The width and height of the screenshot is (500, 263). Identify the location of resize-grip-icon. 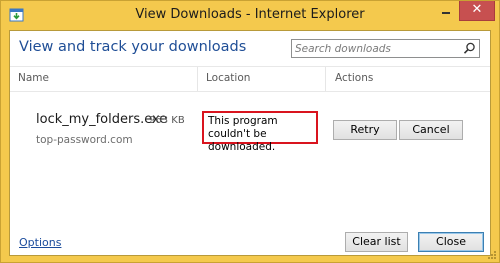
(492, 255).